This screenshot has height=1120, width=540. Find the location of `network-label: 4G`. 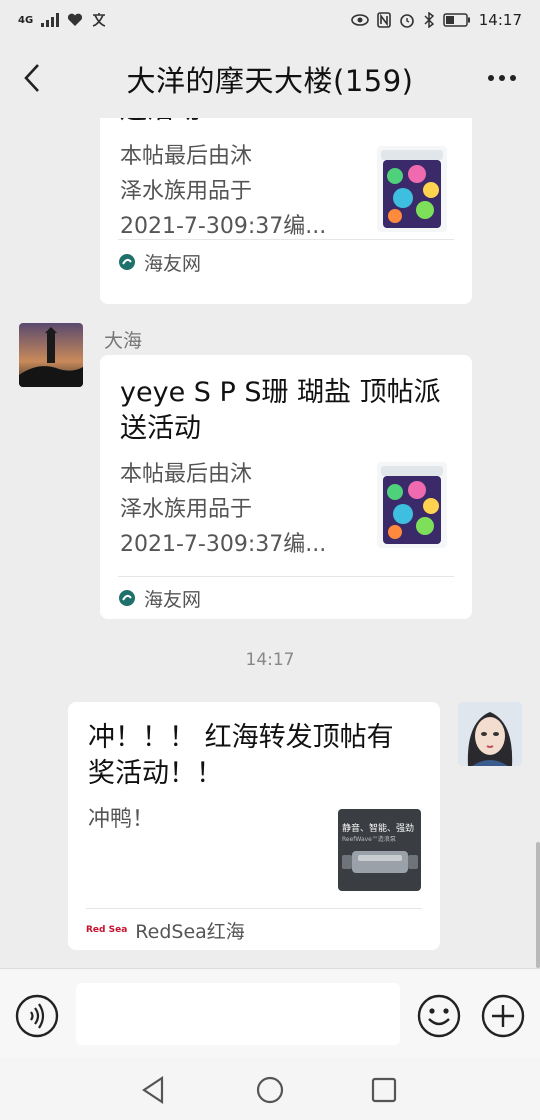

network-label: 4G is located at coordinates (26, 20).